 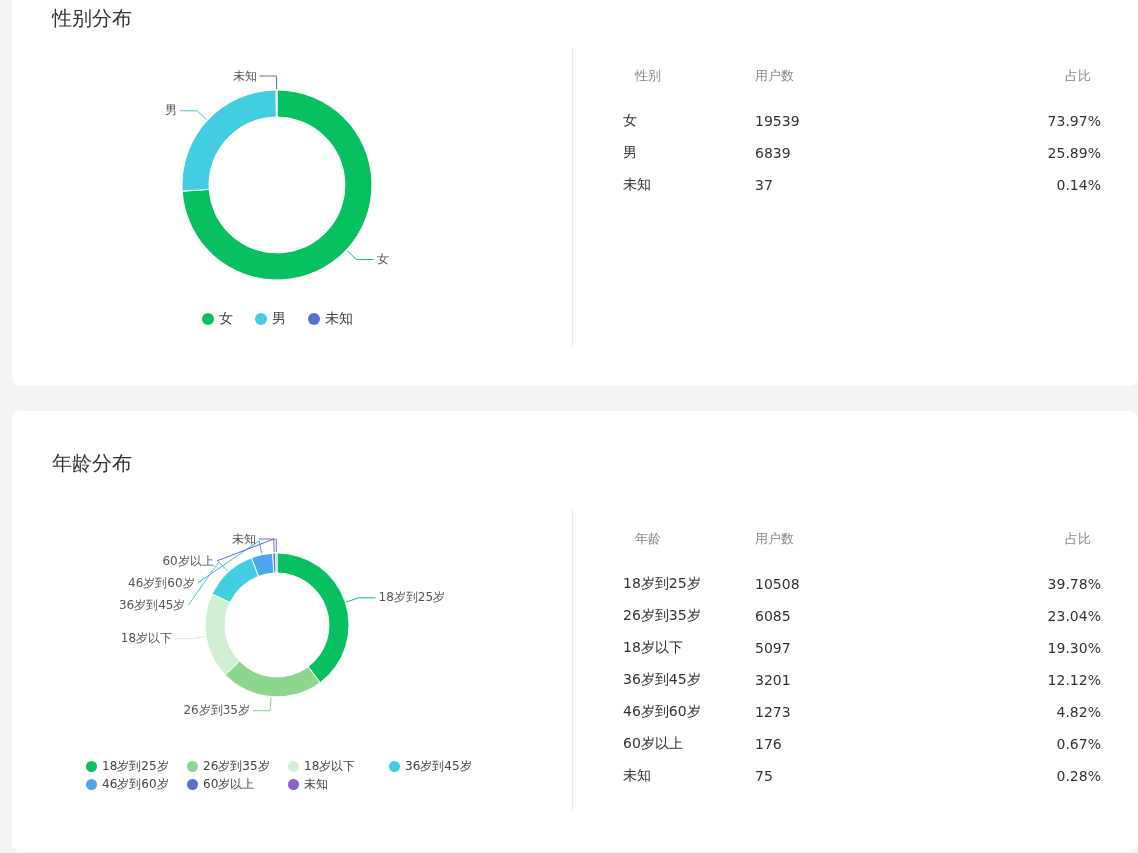 What do you see at coordinates (773, 153) in the screenshot?
I see `table-cell-text: 6839` at bounding box center [773, 153].